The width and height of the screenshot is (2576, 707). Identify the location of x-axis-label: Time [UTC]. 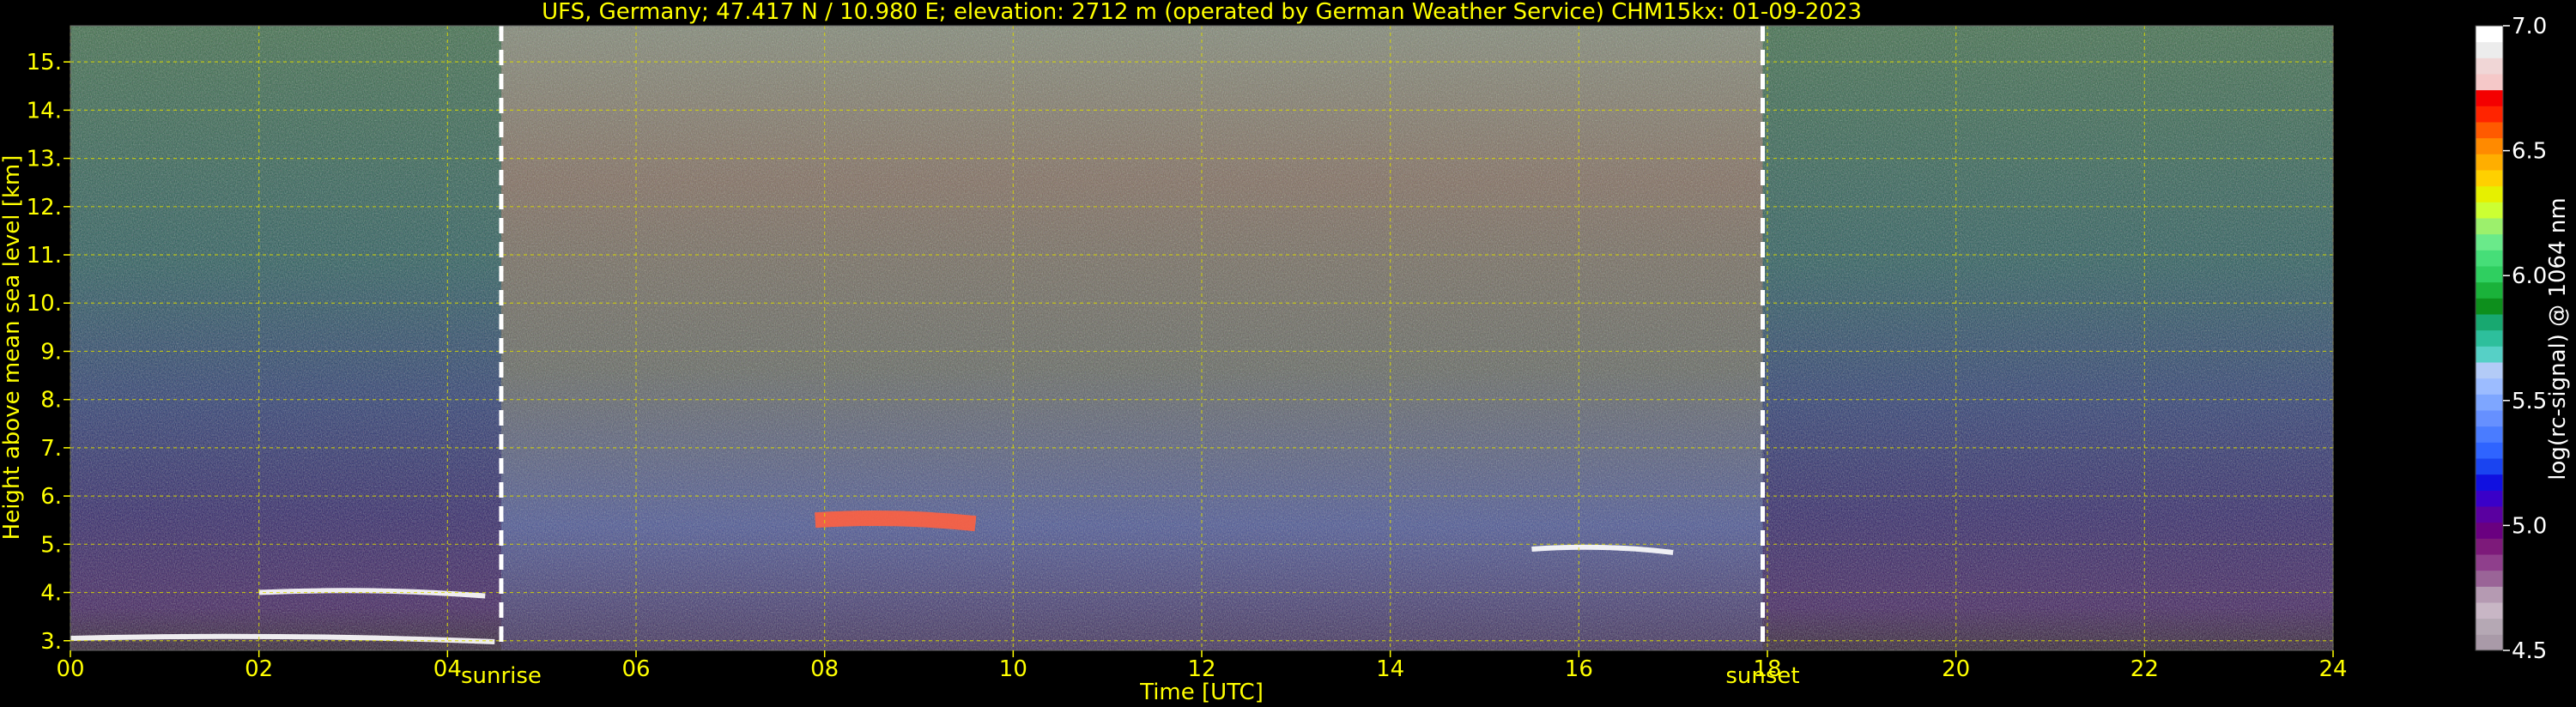
(1201, 692).